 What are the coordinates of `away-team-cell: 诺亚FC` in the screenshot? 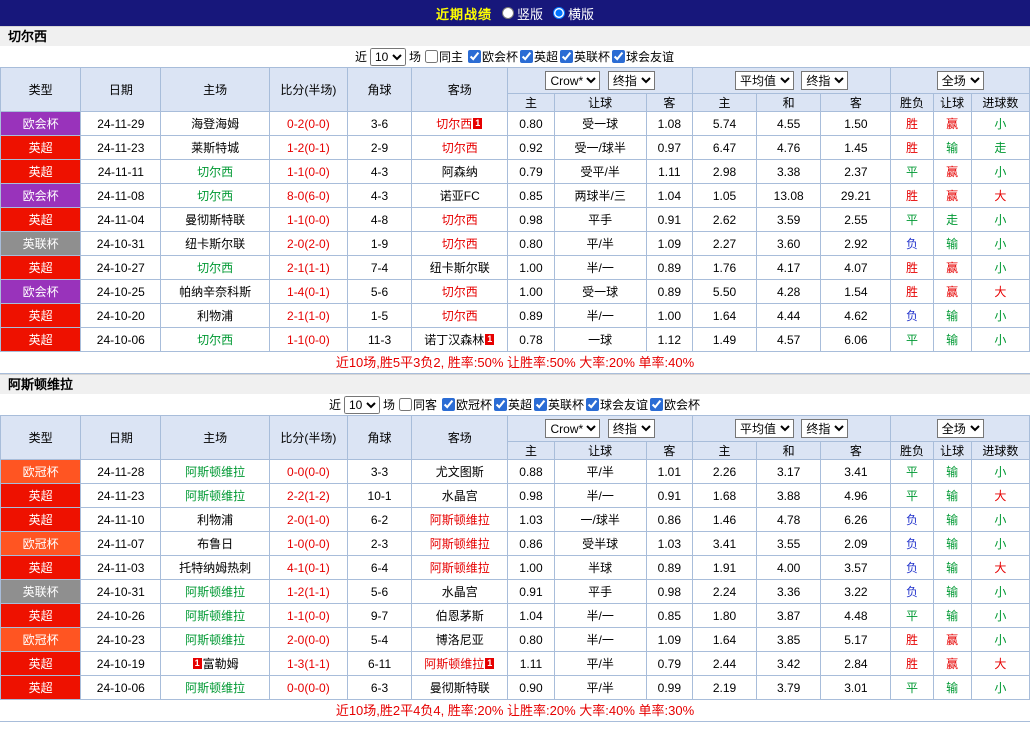 It's located at (460, 195).